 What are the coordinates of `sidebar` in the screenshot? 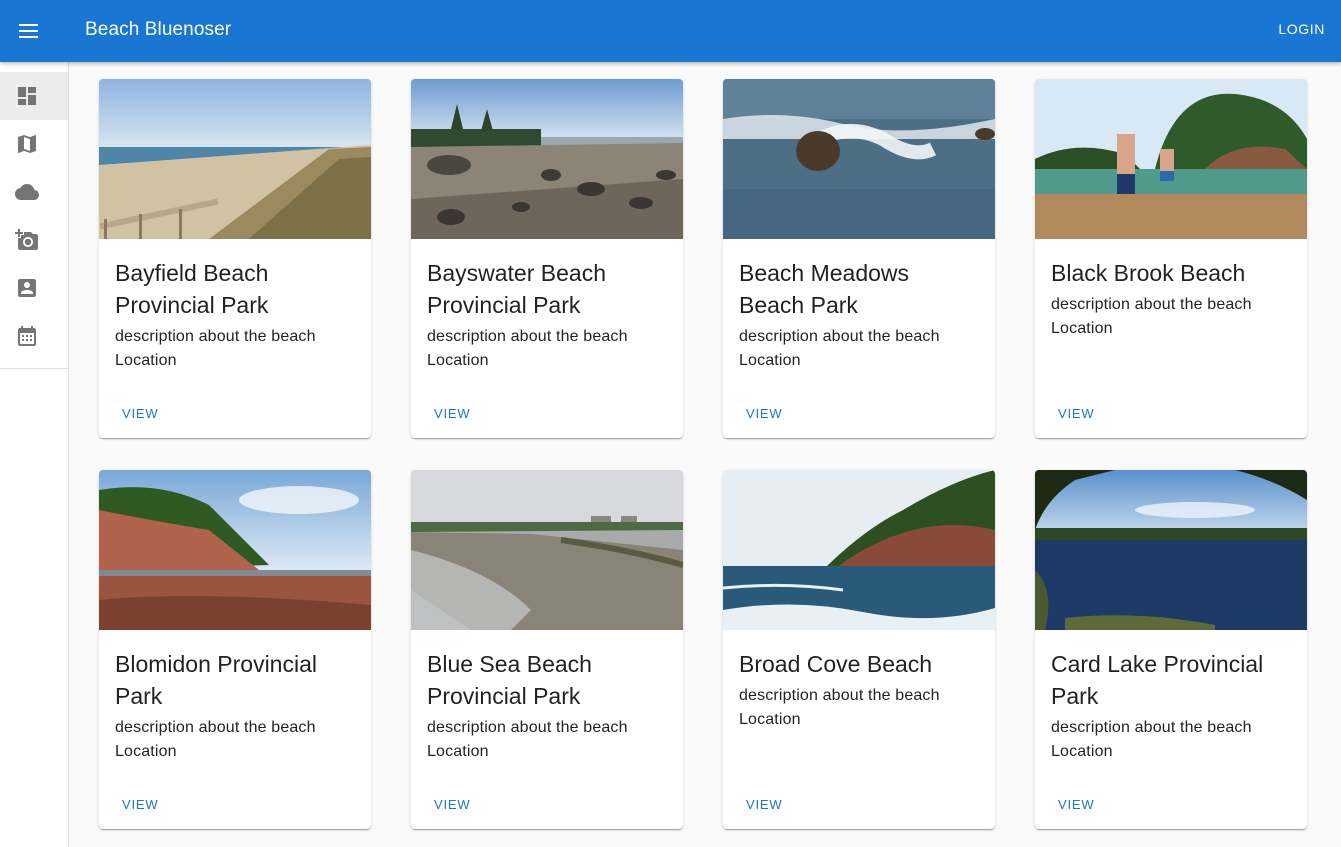 It's located at (34, 454).